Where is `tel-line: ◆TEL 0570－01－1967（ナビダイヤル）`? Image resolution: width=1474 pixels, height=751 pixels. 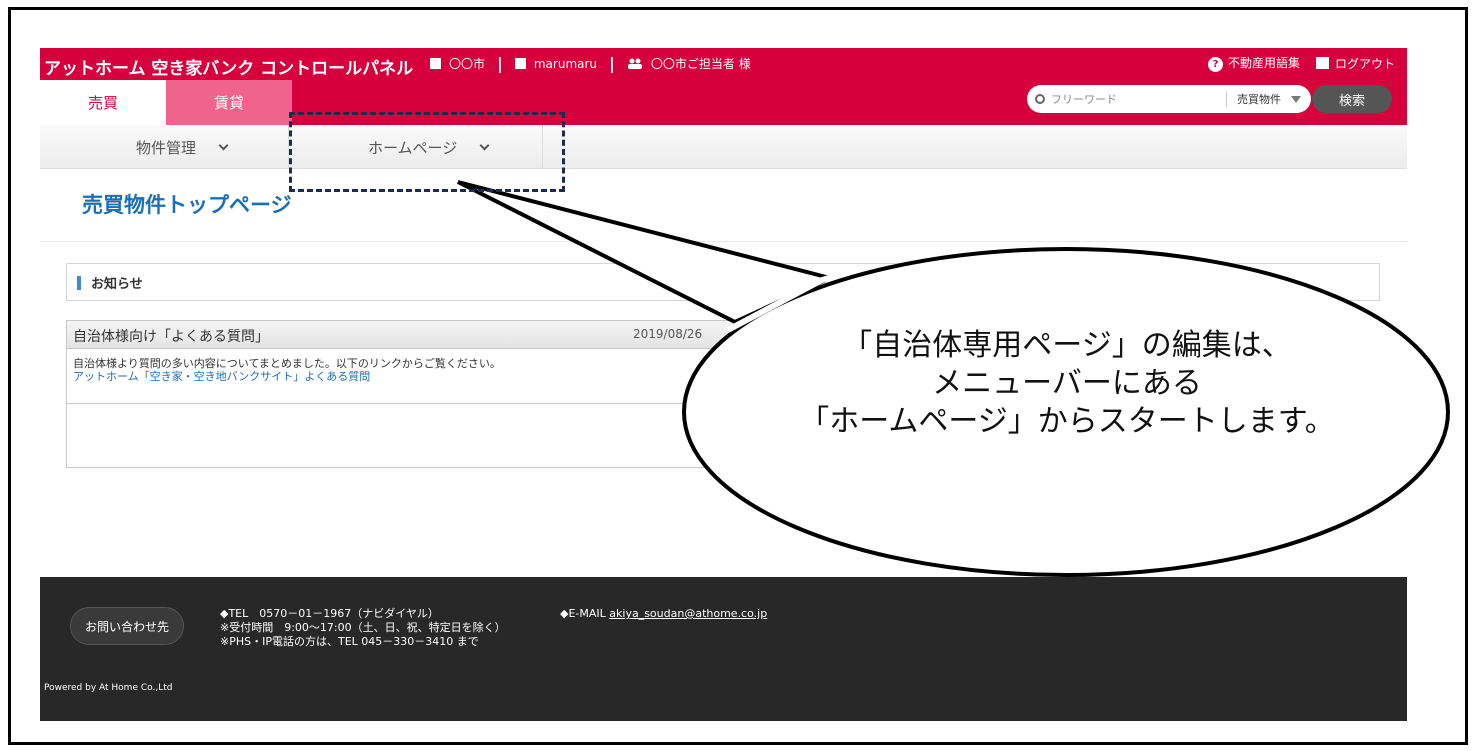 tel-line: ◆TEL 0570－01－1967（ナビダイヤル） is located at coordinates (329, 613).